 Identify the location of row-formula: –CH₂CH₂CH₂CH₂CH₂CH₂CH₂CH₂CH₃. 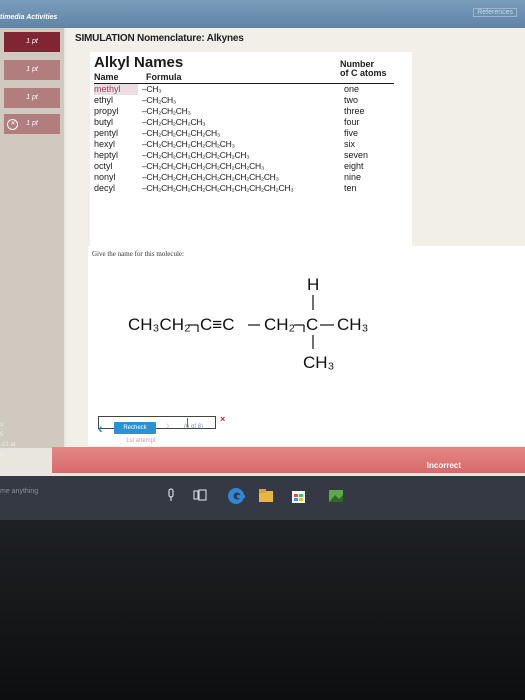
(210, 177).